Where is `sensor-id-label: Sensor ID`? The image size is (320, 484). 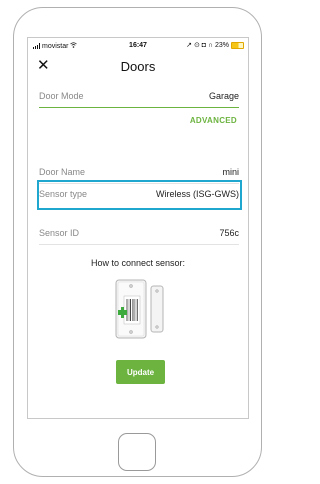
sensor-id-label: Sensor ID is located at coordinates (59, 233).